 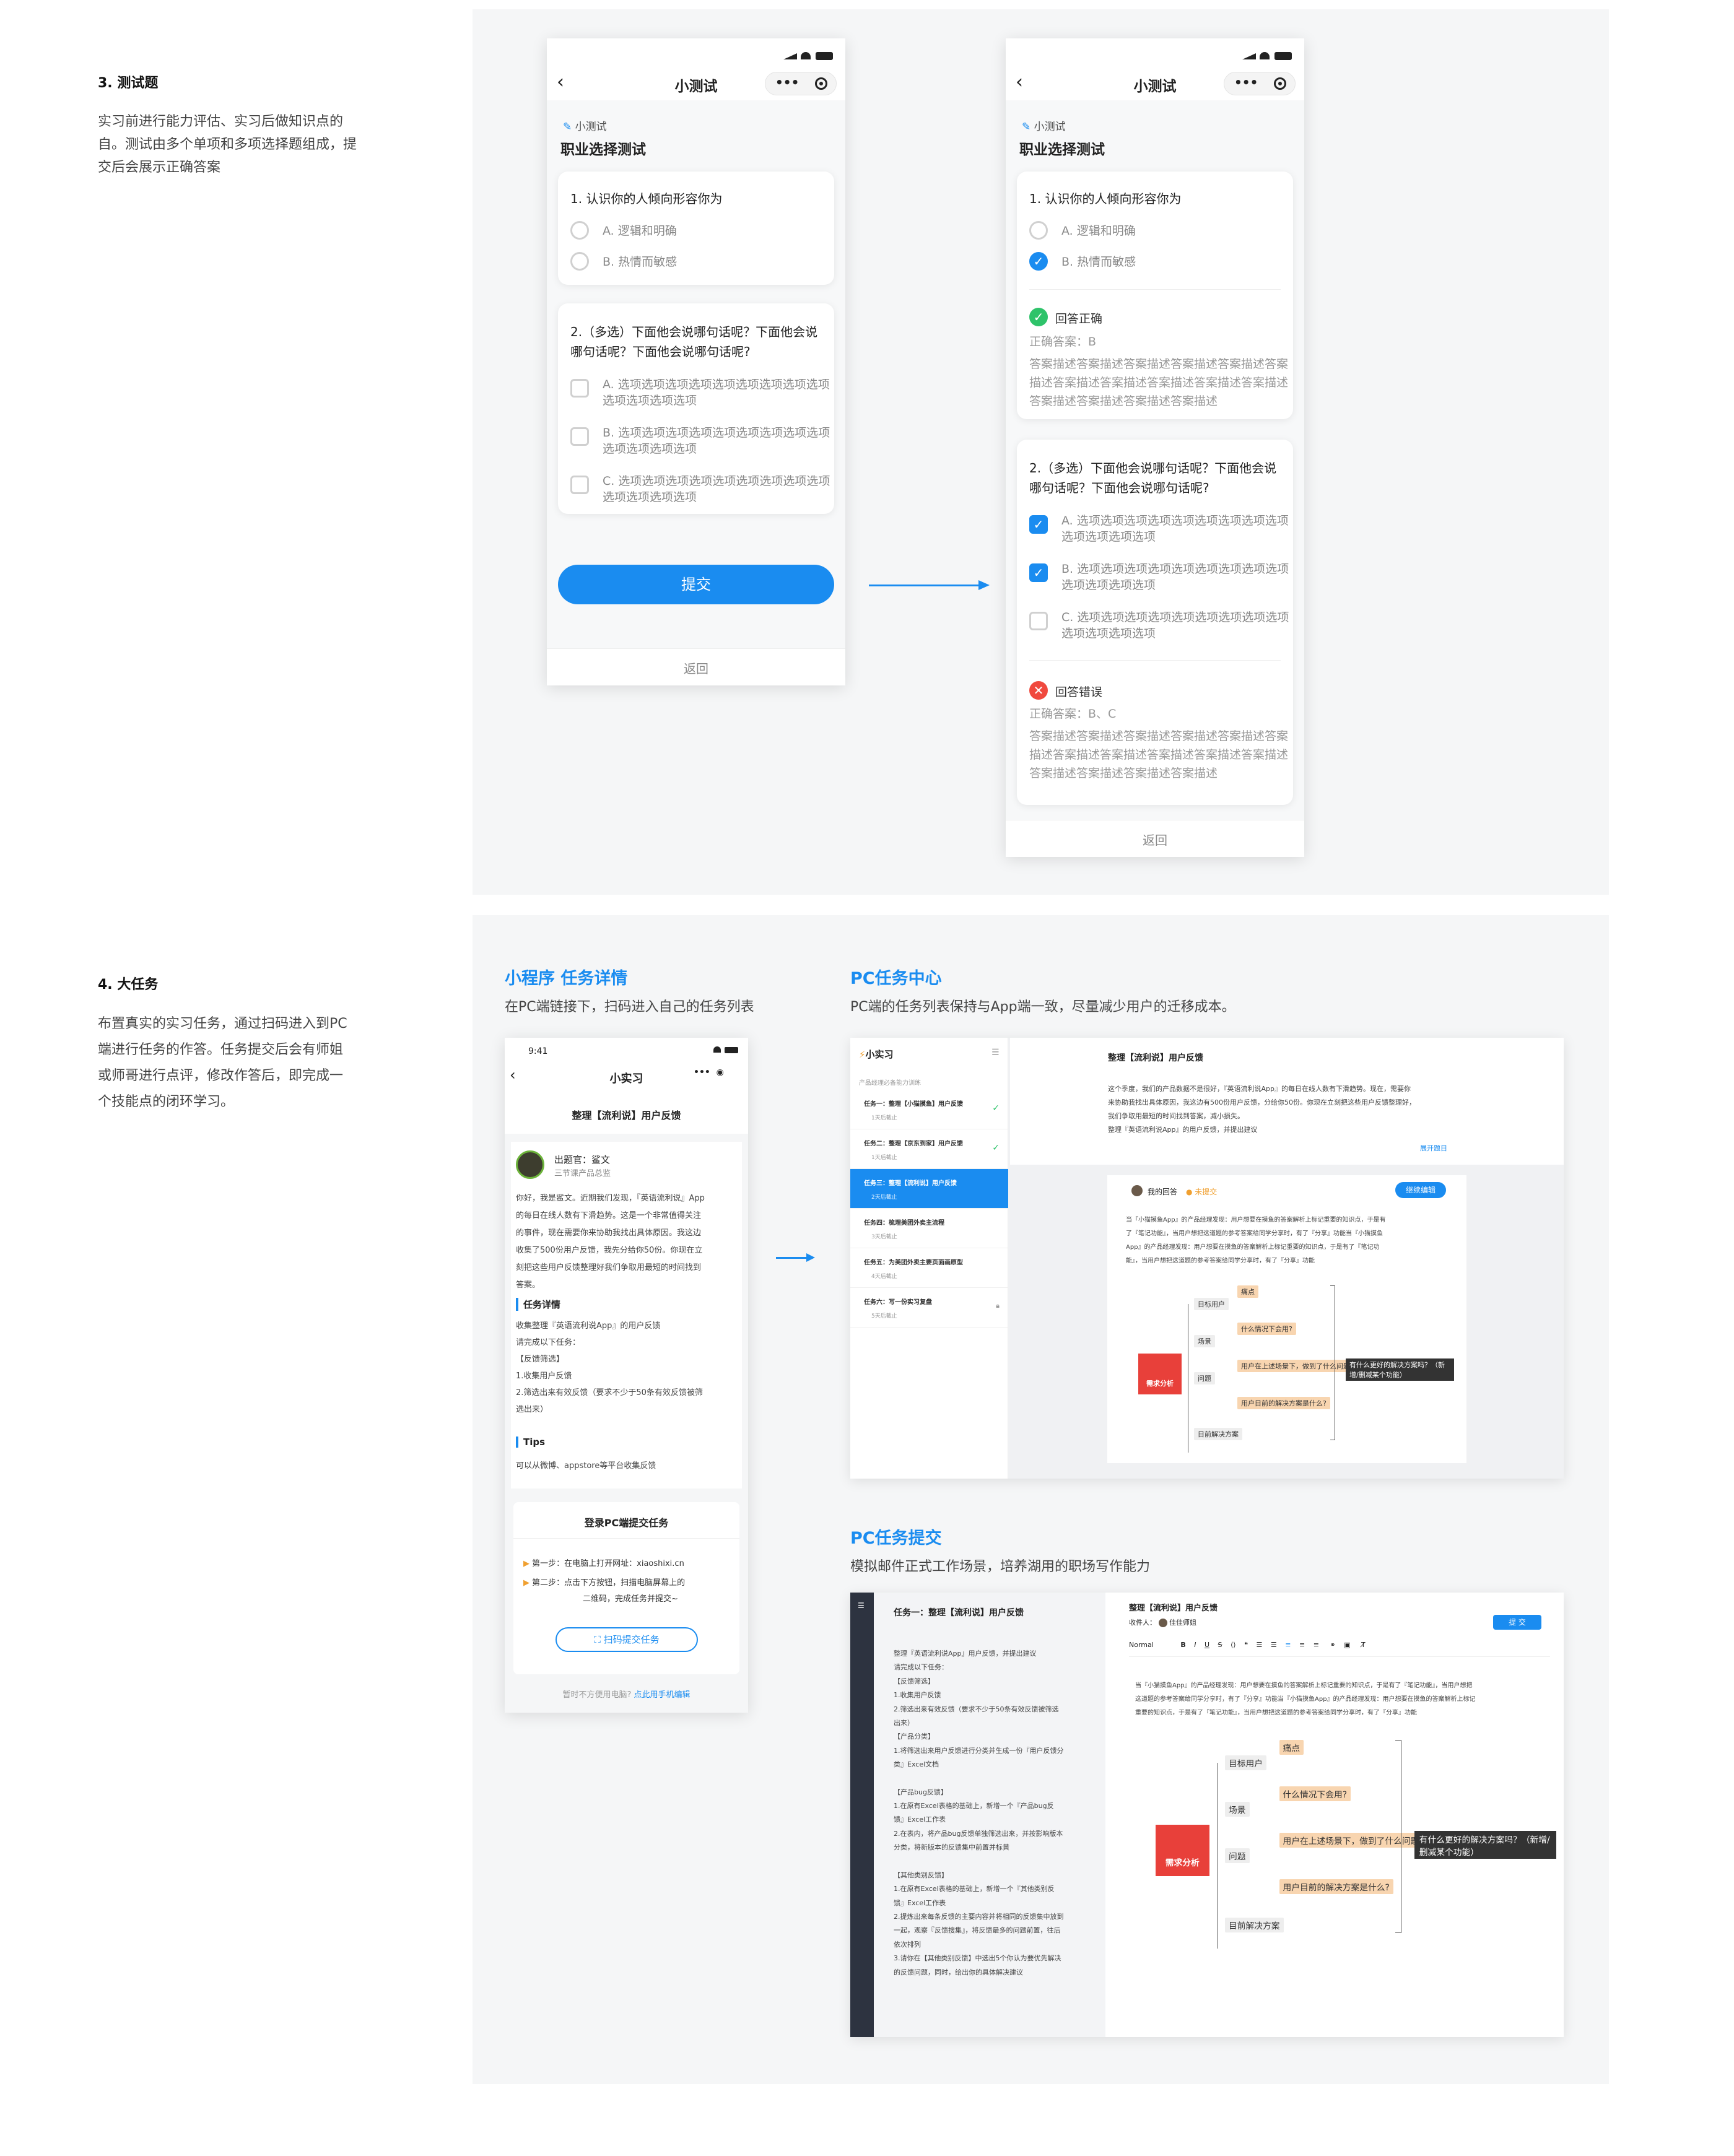 What do you see at coordinates (861, 1605) in the screenshot?
I see `hamburger-icon: ☰` at bounding box center [861, 1605].